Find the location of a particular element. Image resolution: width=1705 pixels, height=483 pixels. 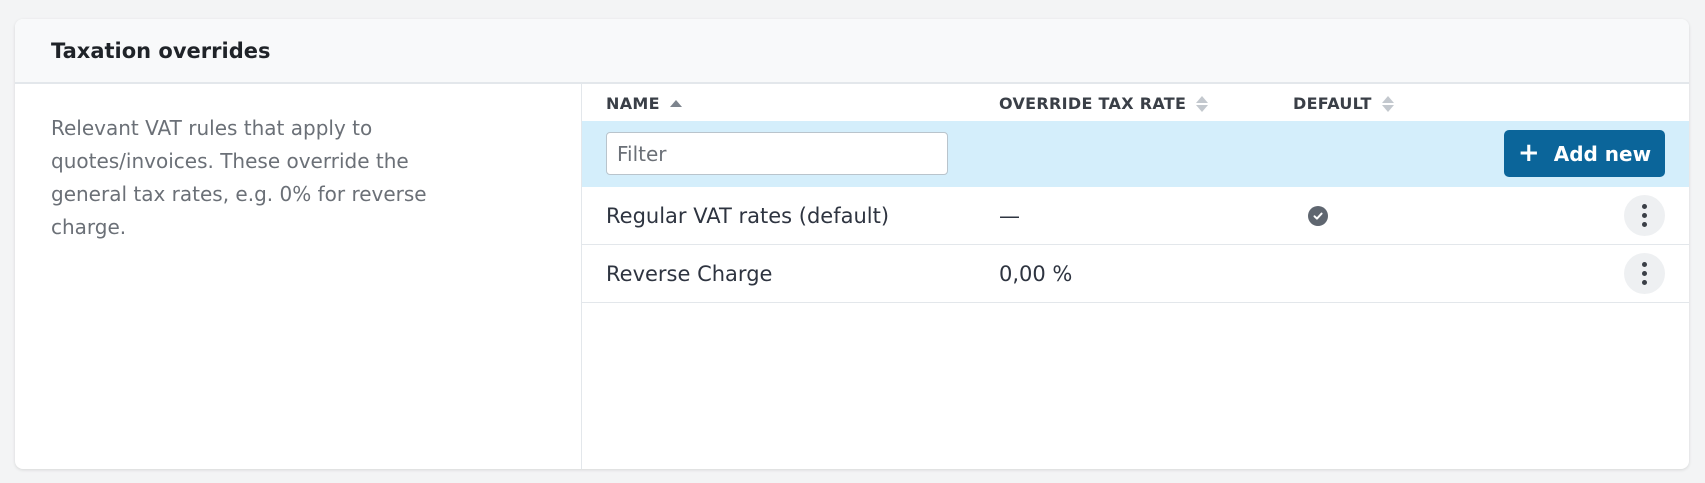

filter-row: + Add new is located at coordinates (1135, 154).